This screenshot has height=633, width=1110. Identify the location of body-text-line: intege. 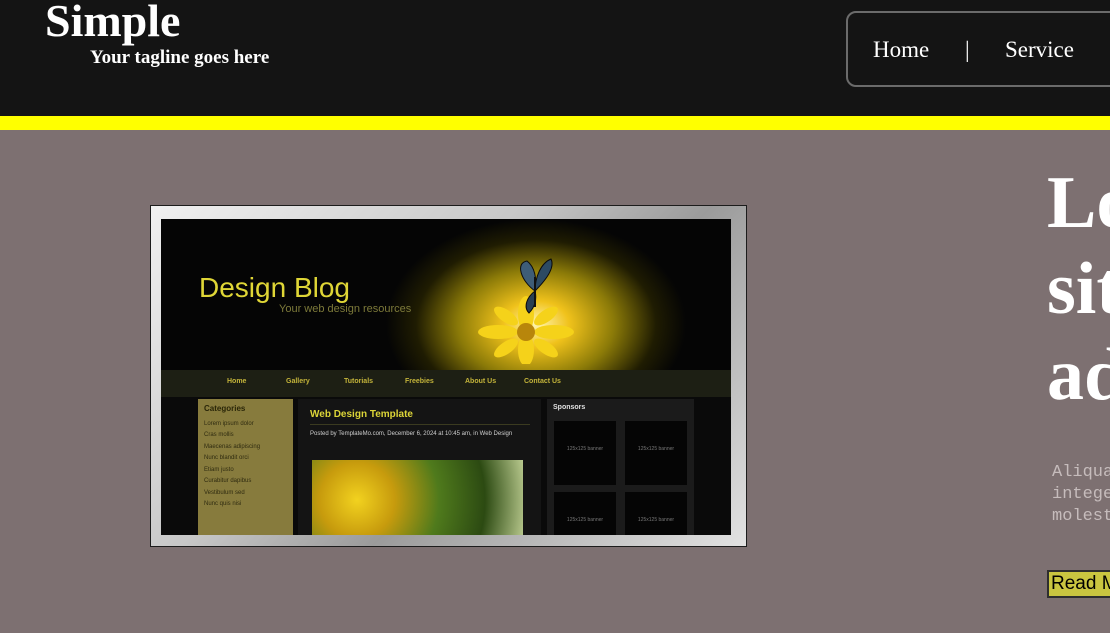
(1081, 494).